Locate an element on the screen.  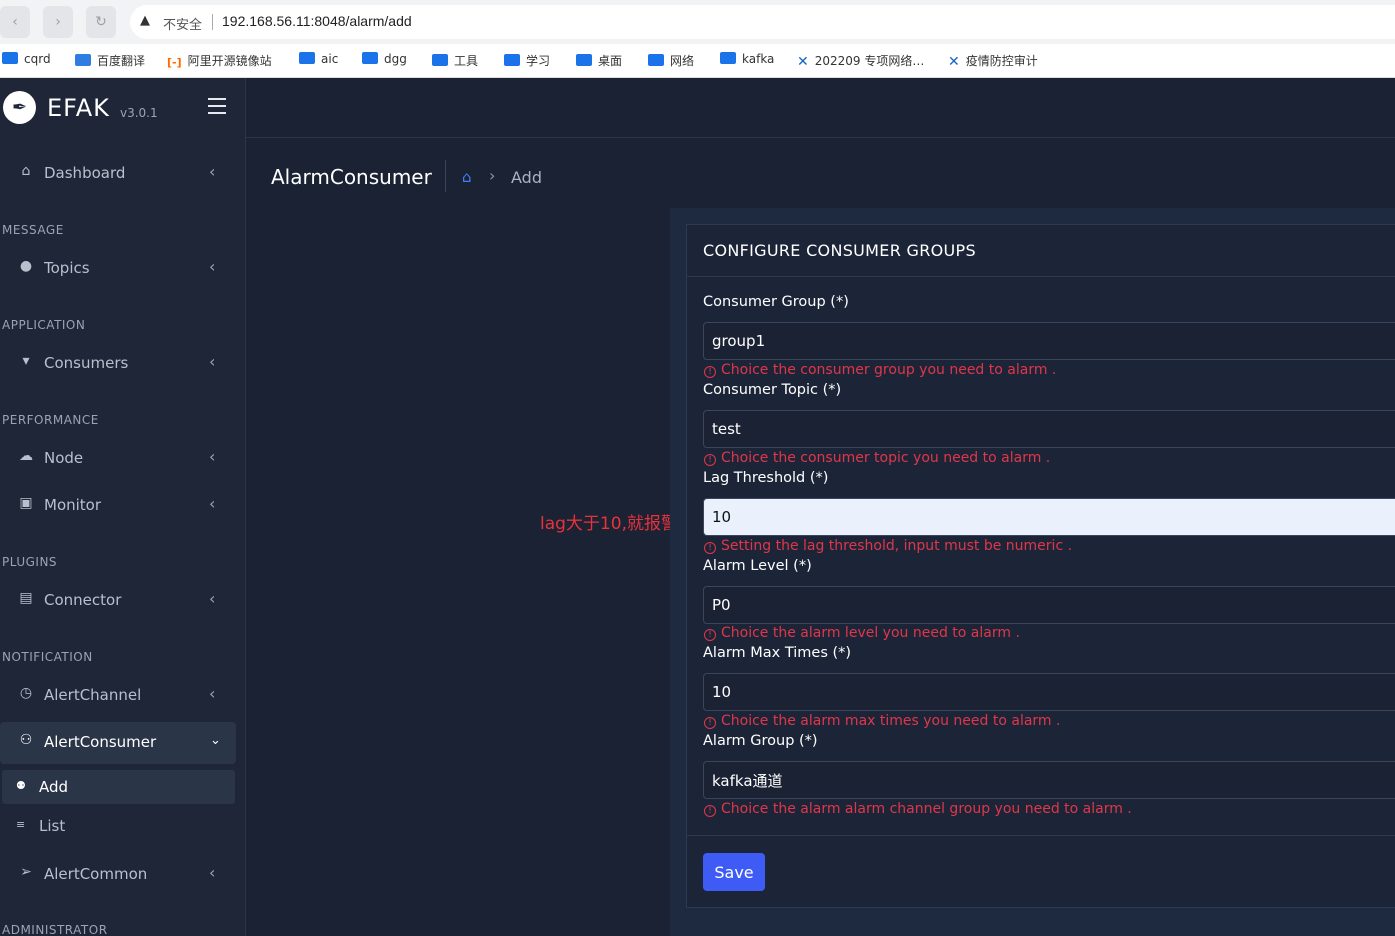
lag-threshold-input is located at coordinates (1049, 517).